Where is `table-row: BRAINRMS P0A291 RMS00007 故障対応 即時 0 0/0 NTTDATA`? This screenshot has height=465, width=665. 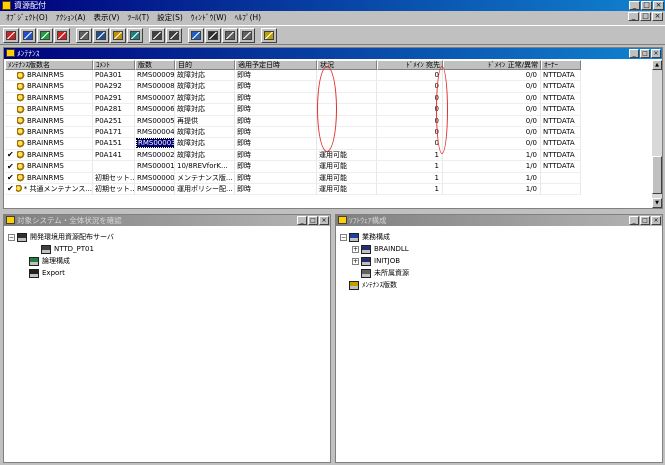
table-row: BRAINRMS P0A291 RMS00007 故障対応 即時 0 0/0 NTTDATA is located at coordinates (293, 98).